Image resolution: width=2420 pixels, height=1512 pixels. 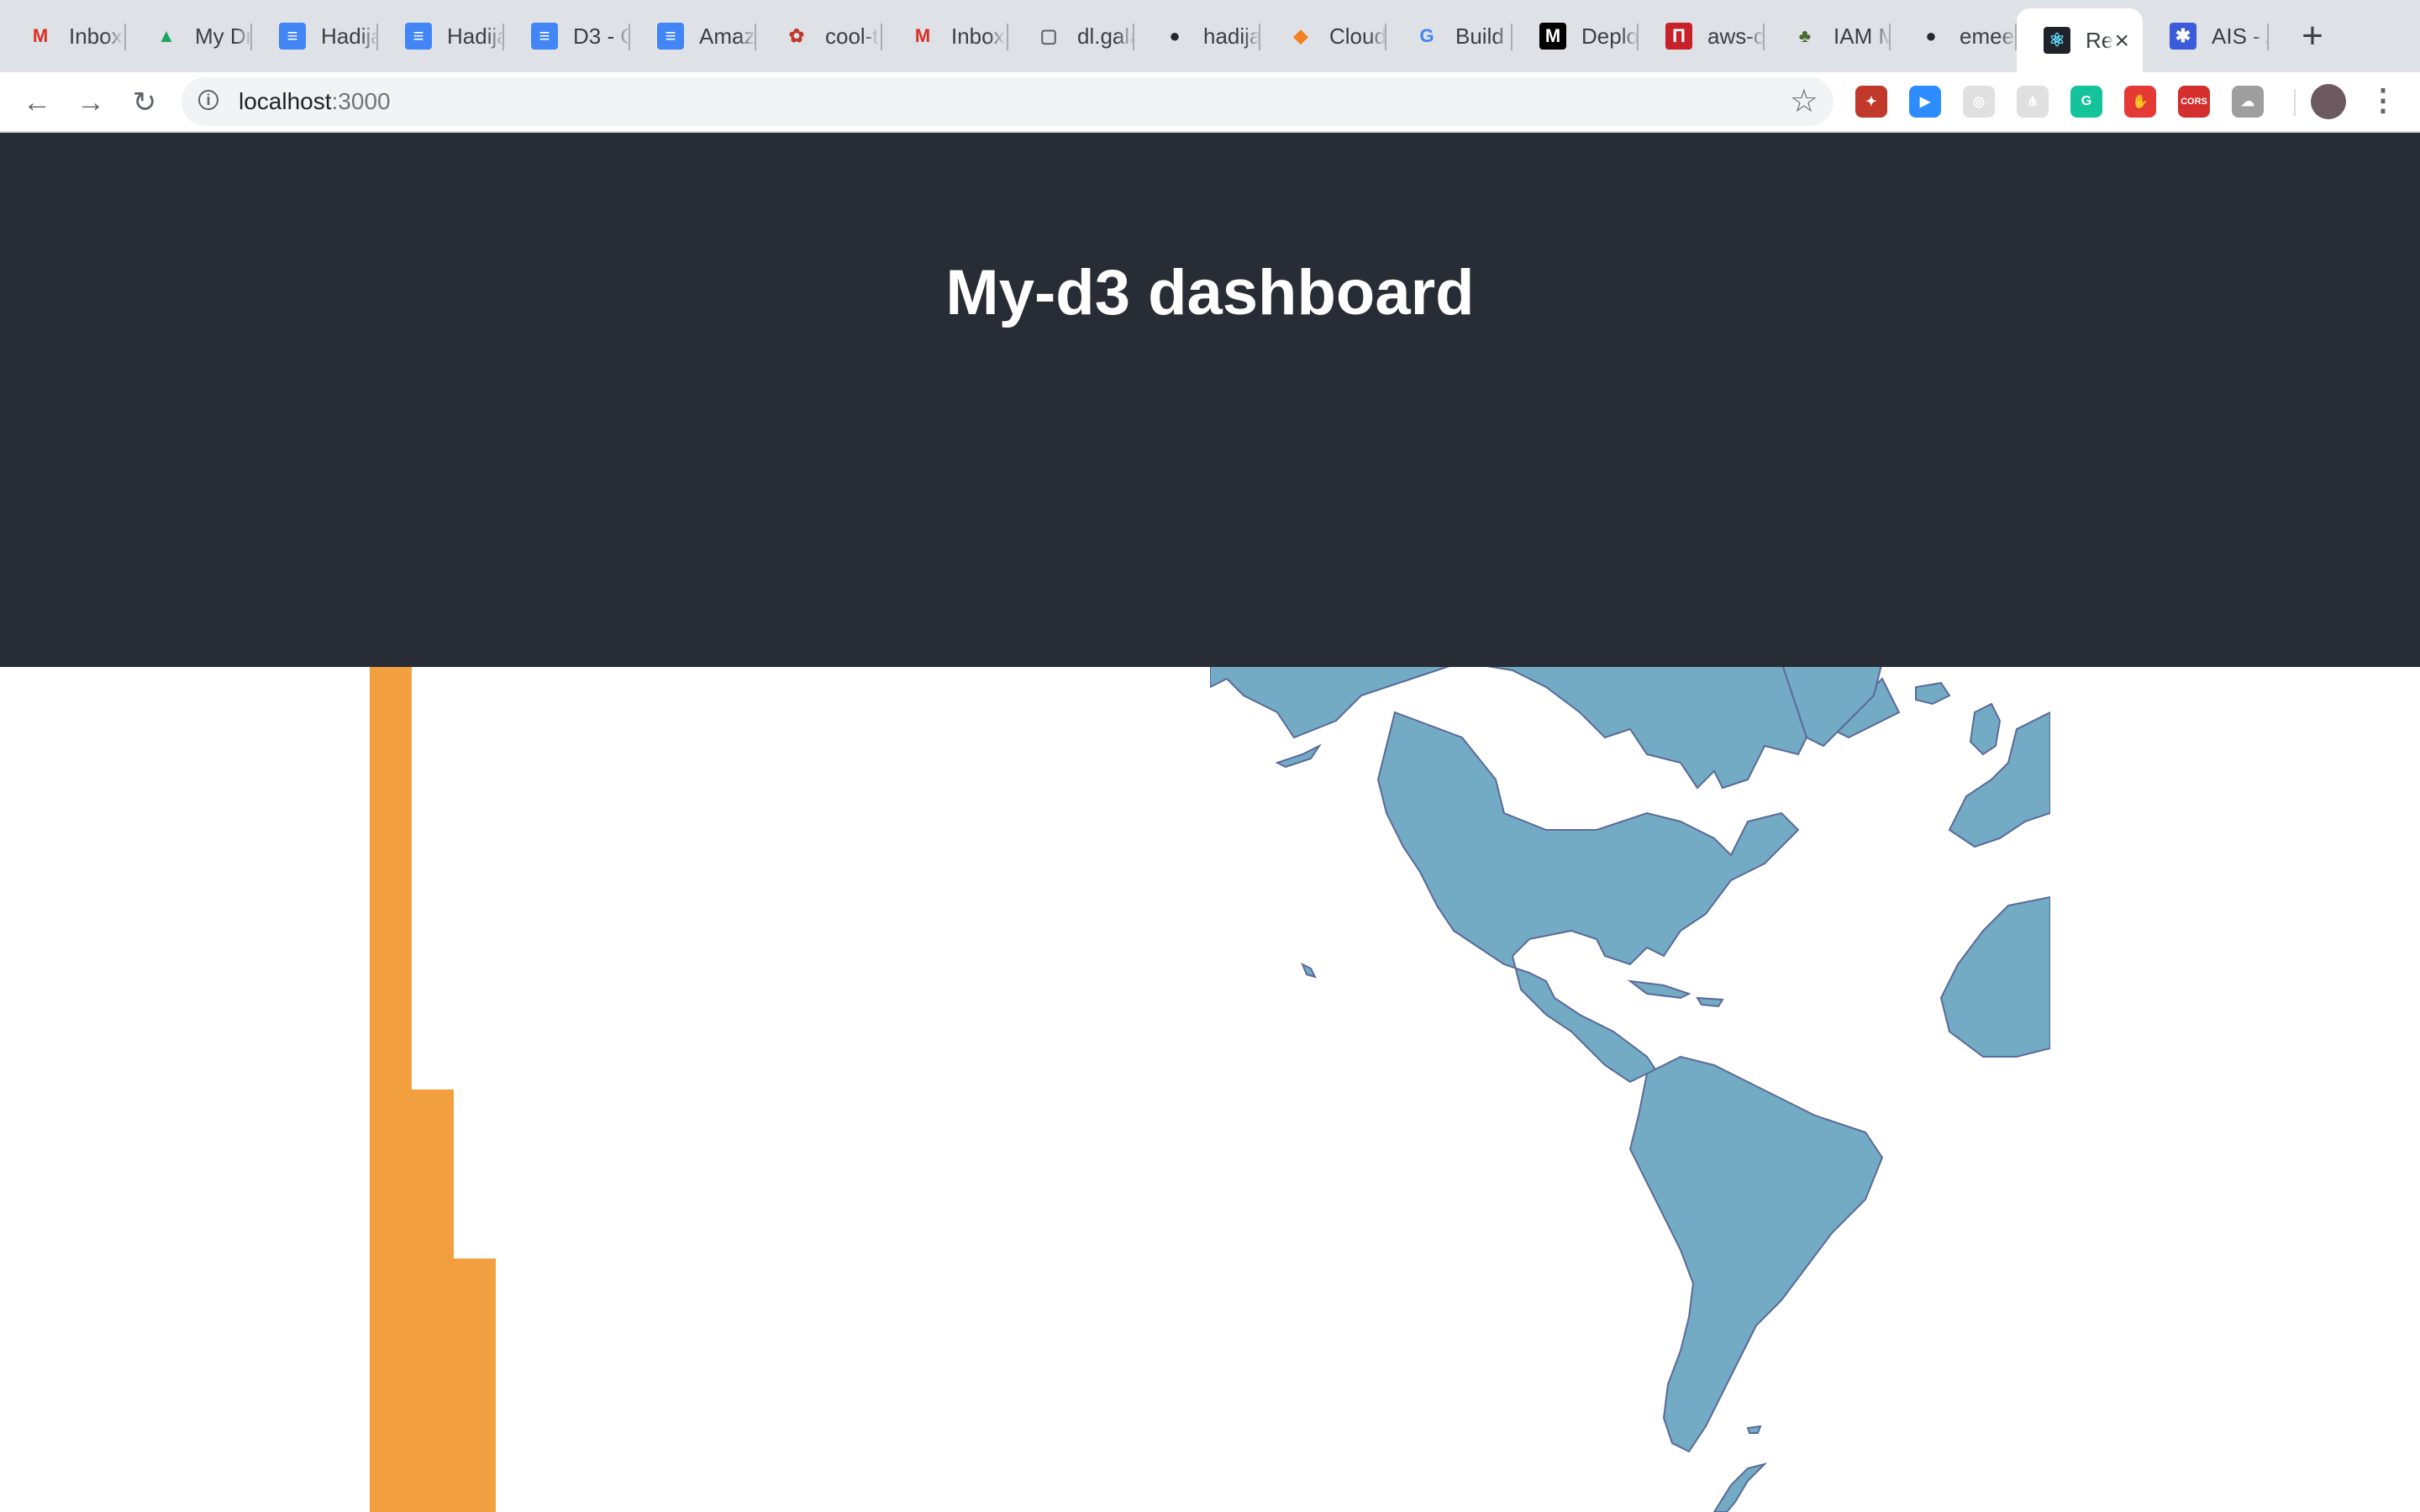 What do you see at coordinates (945, 36) in the screenshot?
I see `tab-7: M Inbox` at bounding box center [945, 36].